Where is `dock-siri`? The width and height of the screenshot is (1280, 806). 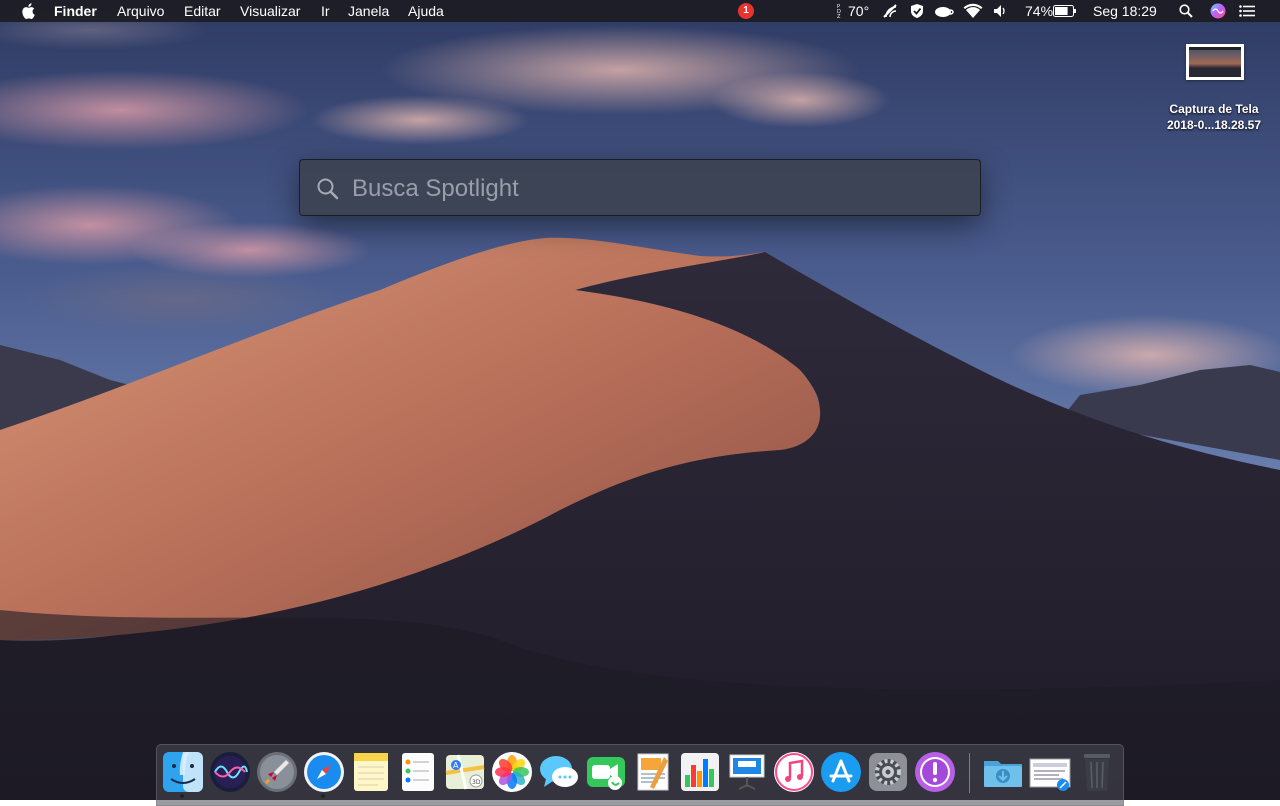 dock-siri is located at coordinates (230, 772).